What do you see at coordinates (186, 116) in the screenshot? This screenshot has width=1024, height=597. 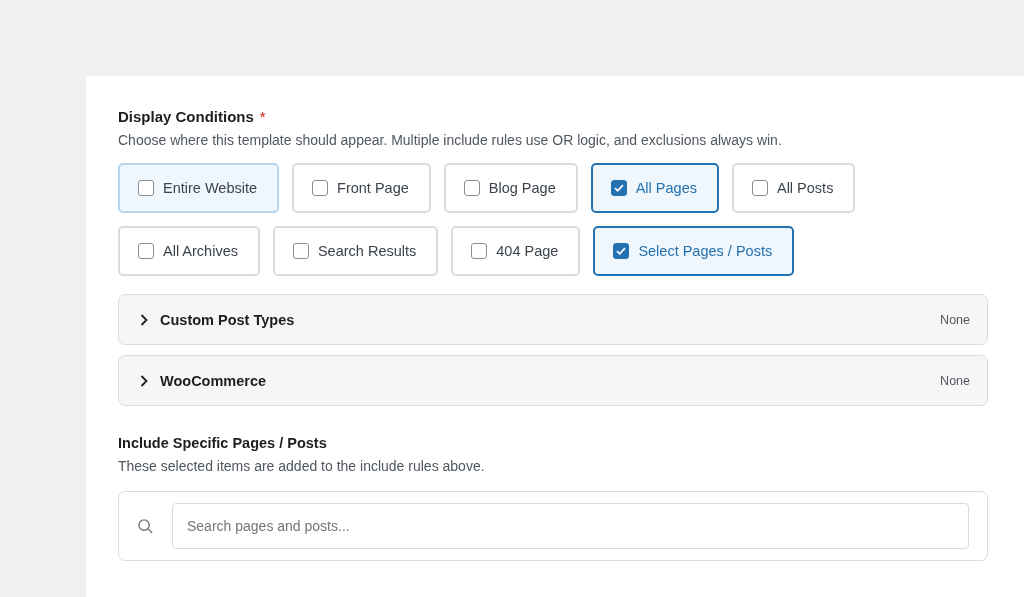 I see `section-title: Display Conditions` at bounding box center [186, 116].